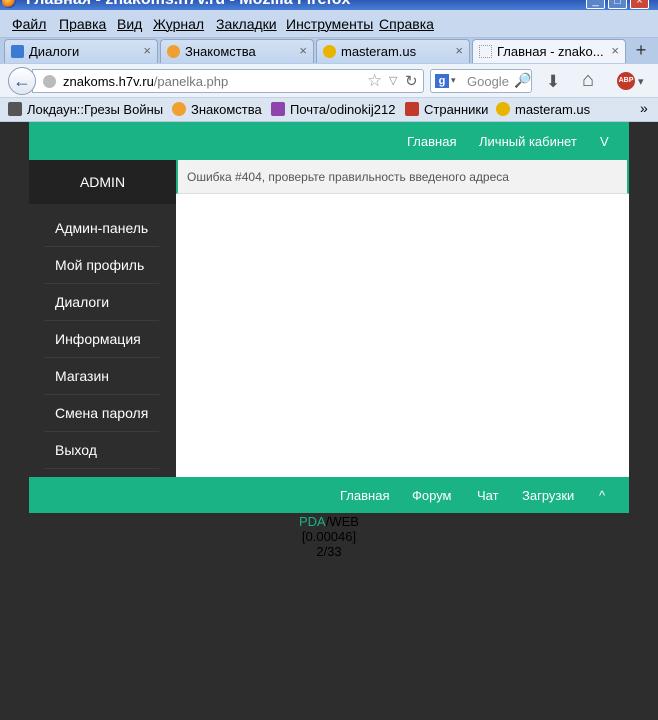 This screenshot has width=658, height=720. What do you see at coordinates (553, 82) in the screenshot?
I see `download-icon: ⬇` at bounding box center [553, 82].